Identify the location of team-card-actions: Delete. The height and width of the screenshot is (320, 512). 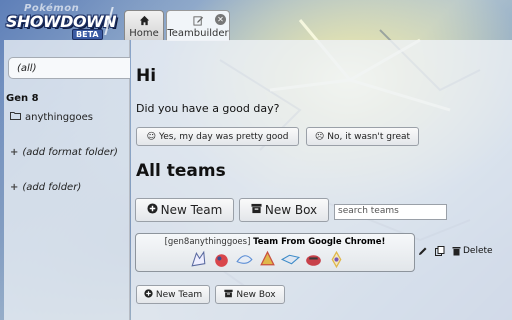
(459, 251).